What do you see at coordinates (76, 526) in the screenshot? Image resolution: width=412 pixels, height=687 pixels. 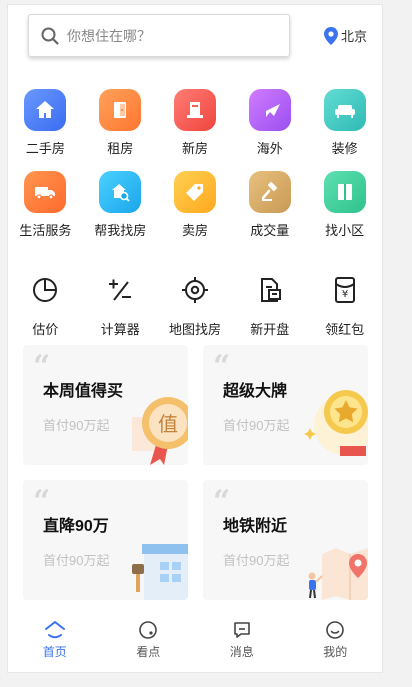 I see `card-title: 直降90万` at bounding box center [76, 526].